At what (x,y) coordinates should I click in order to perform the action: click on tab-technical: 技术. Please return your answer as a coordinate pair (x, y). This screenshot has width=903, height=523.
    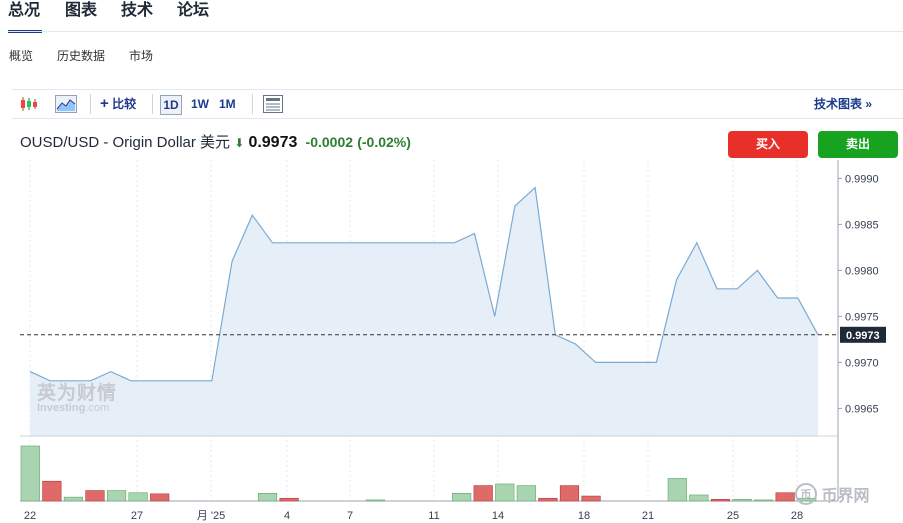
    Looking at the image, I should click on (137, 10).